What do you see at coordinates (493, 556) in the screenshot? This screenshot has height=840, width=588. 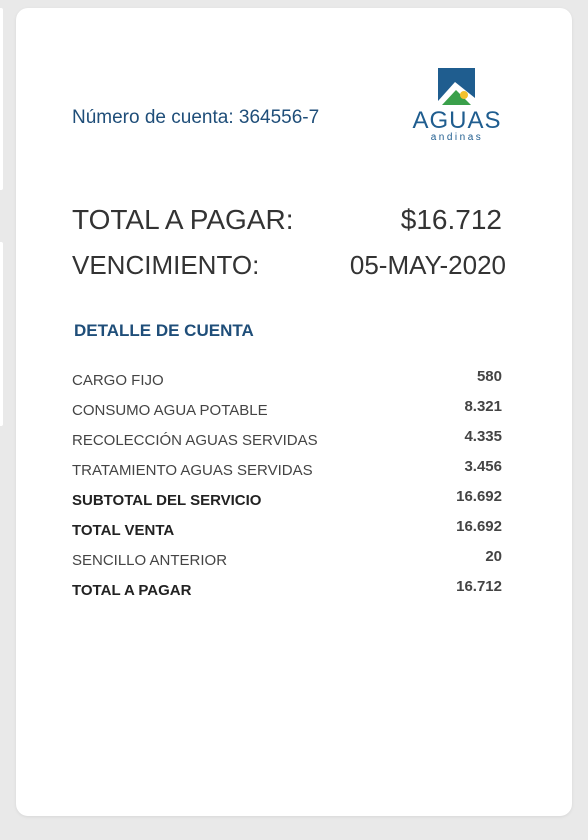 I see `detail-value: 20` at bounding box center [493, 556].